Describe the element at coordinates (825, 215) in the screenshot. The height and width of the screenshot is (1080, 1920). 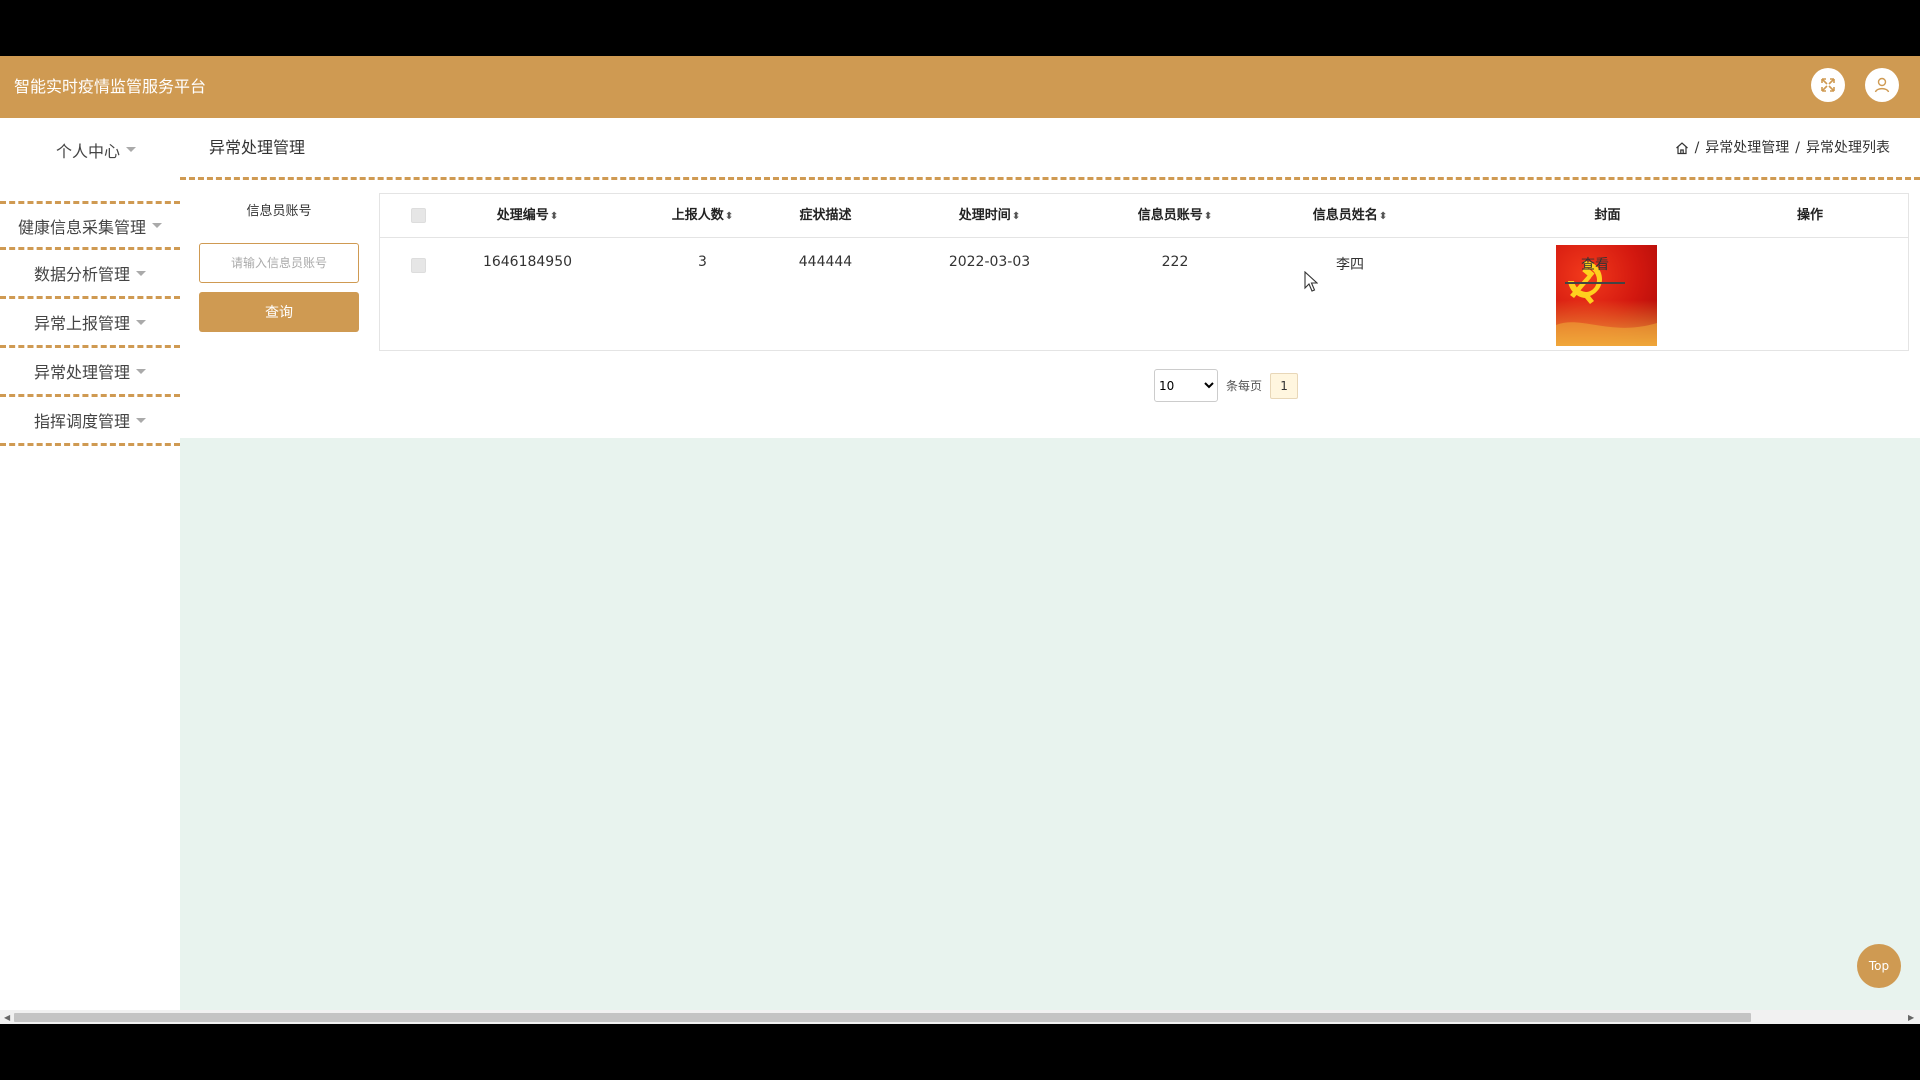
I see `column-header-symptom: 症状描述` at that location.